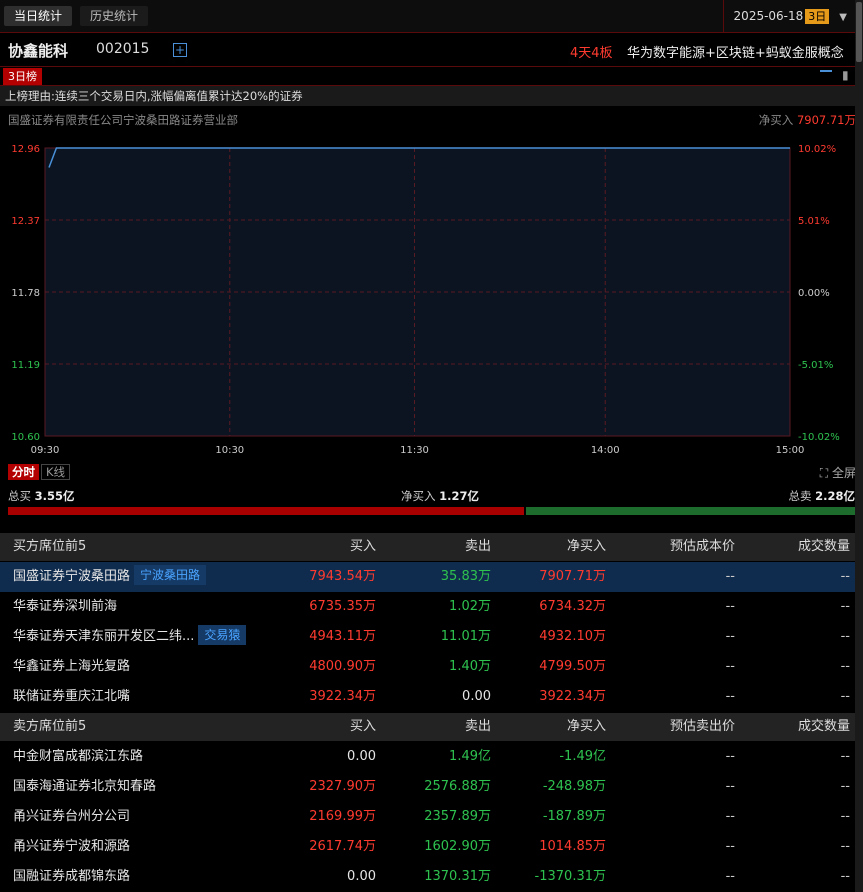 The height and width of the screenshot is (892, 863). What do you see at coordinates (54, 496) in the screenshot?
I see `total-buy-value: 3.55亿` at bounding box center [54, 496].